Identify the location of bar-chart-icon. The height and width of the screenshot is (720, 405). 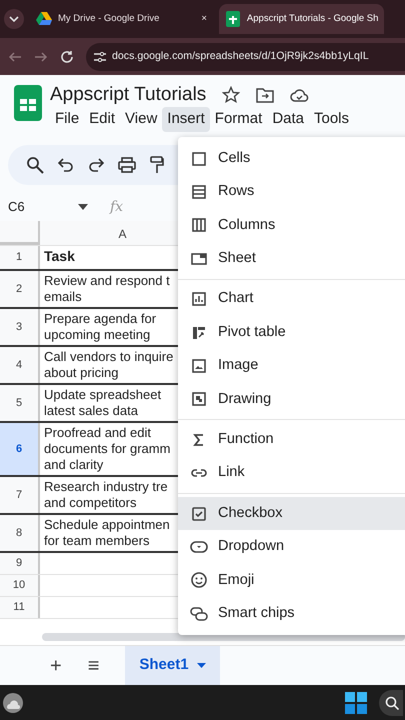
(199, 299).